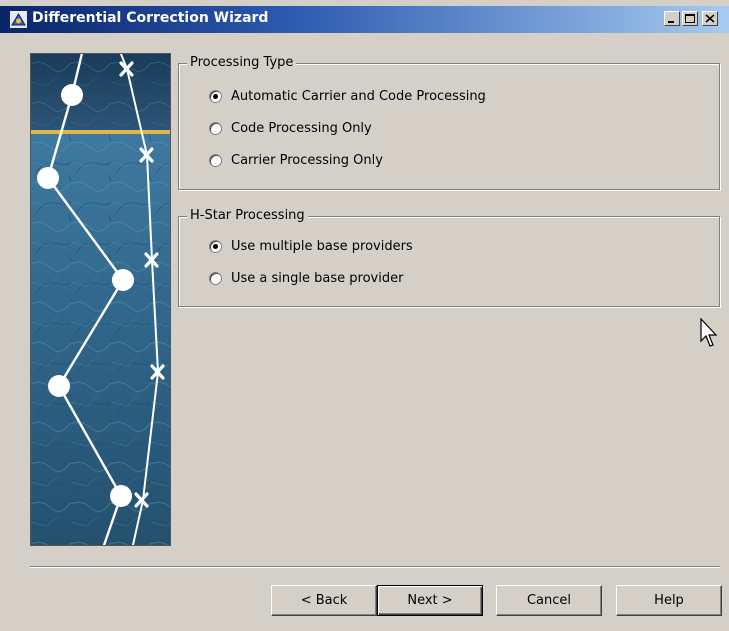 This screenshot has height=631, width=729. Describe the element at coordinates (301, 128) in the screenshot. I see `radio-label: Code Processing Only` at that location.